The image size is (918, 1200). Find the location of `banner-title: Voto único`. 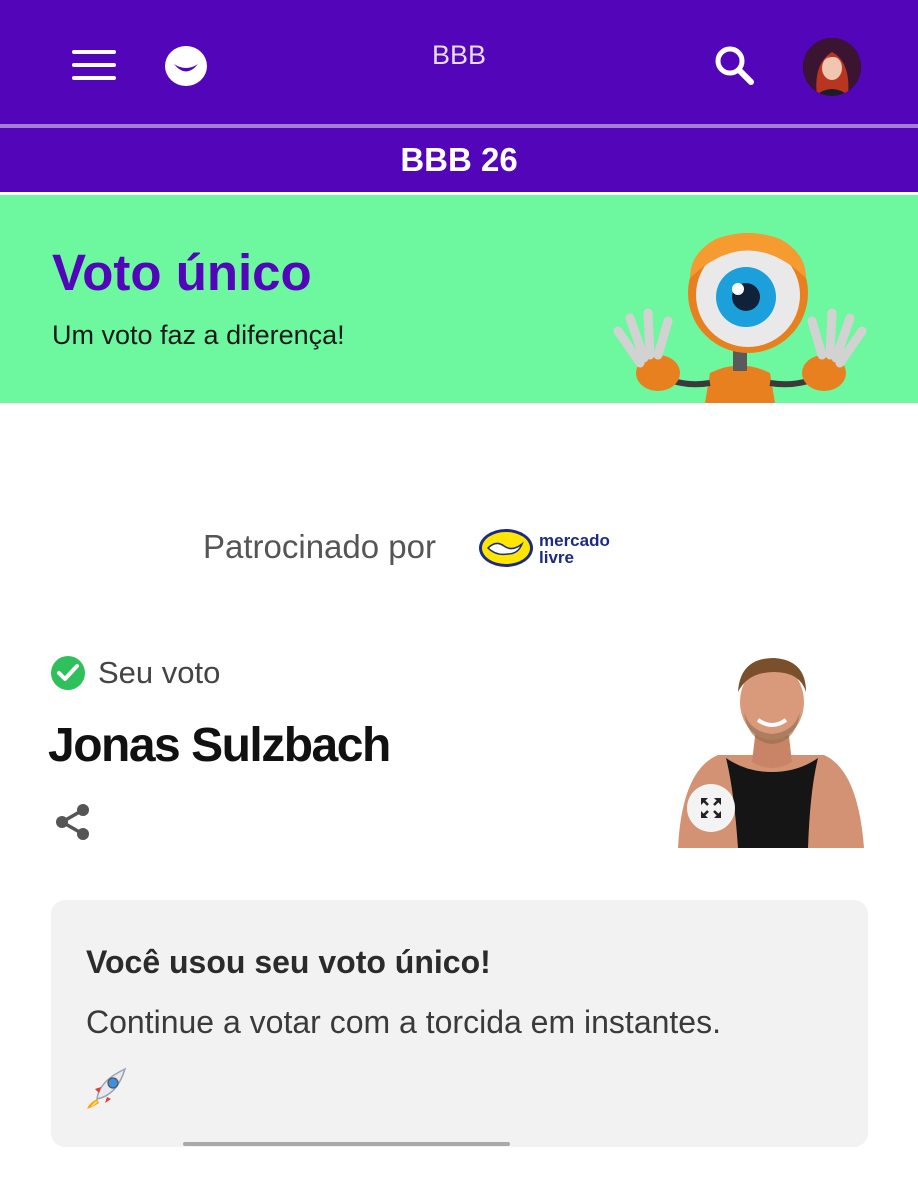

banner-title: Voto único is located at coordinates (182, 272).